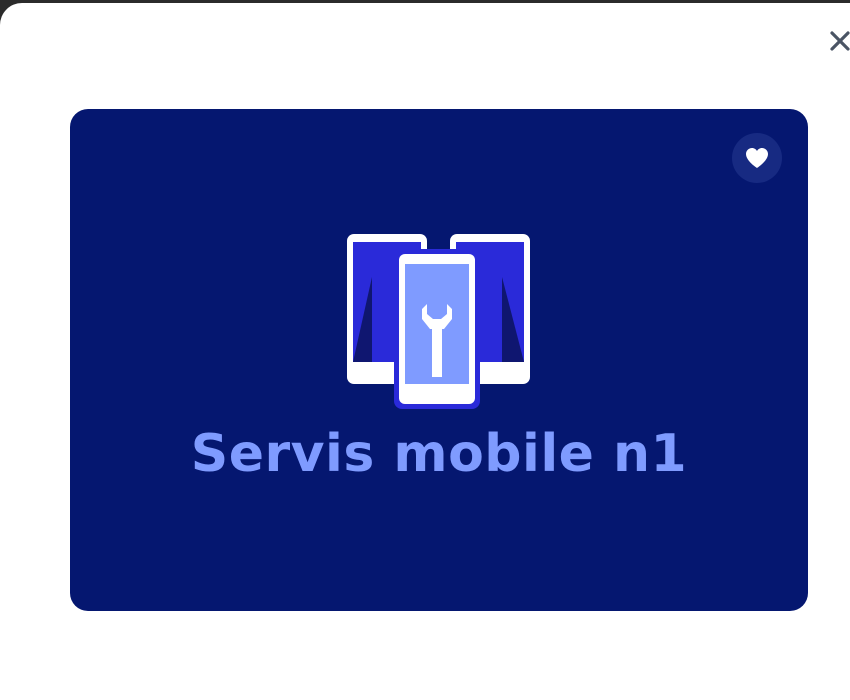 The height and width of the screenshot is (700, 850). What do you see at coordinates (439, 454) in the screenshot?
I see `brand-name: Servis mobile n1` at bounding box center [439, 454].